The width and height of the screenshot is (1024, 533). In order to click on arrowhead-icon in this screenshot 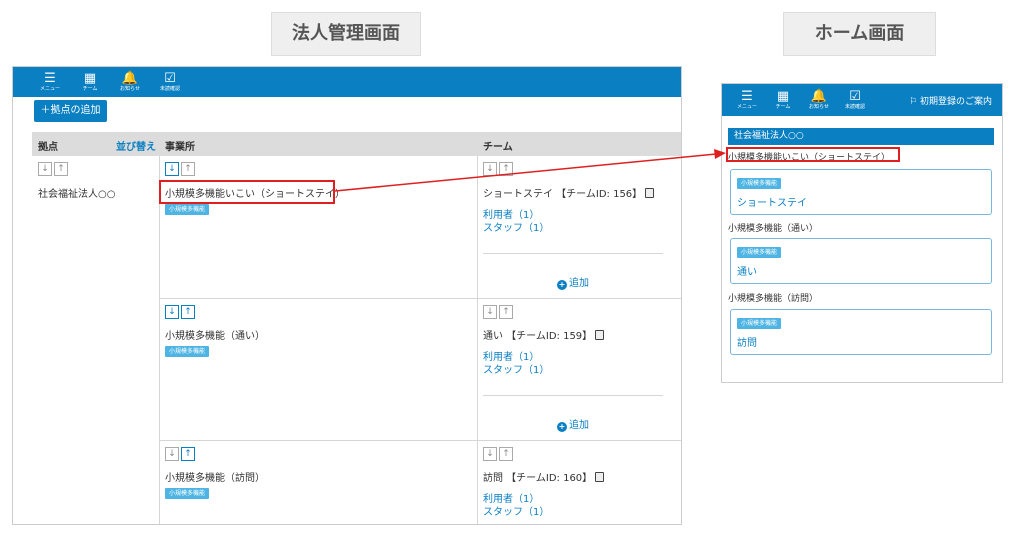, I will do `click(720, 154)`.